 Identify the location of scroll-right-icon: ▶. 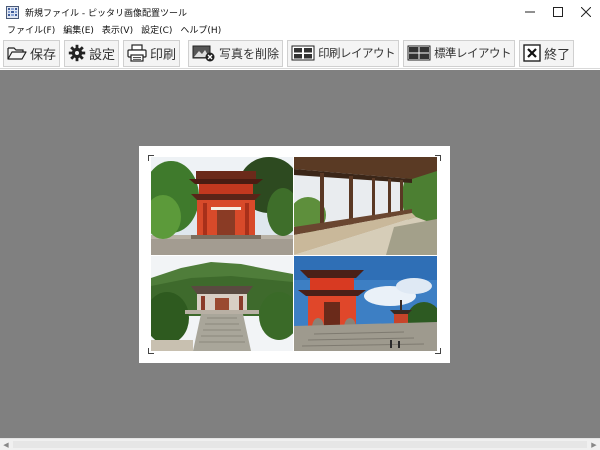
(594, 444).